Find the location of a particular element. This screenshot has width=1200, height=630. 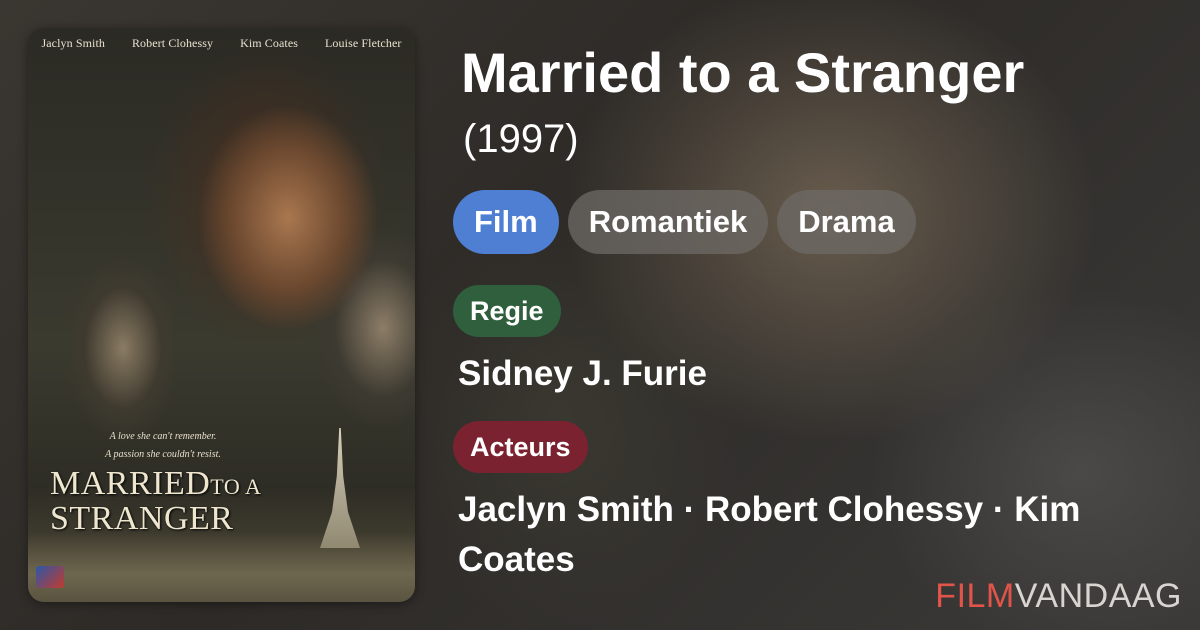

poster-tagline-line: A love she can't remember. is located at coordinates (163, 436).